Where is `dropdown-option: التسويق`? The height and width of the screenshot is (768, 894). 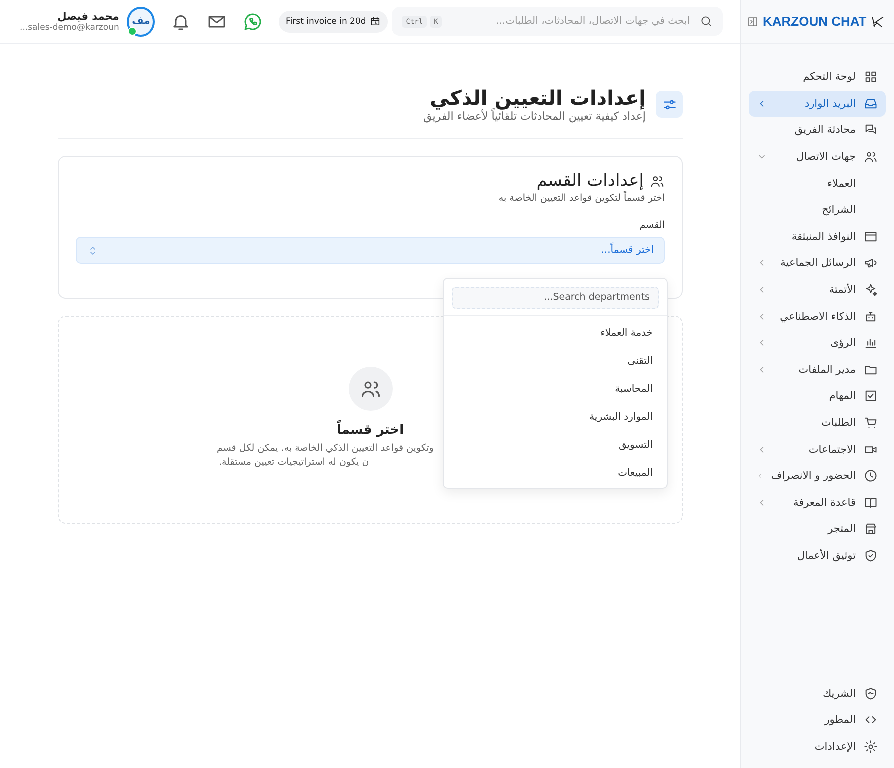 dropdown-option: التسويق is located at coordinates (555, 446).